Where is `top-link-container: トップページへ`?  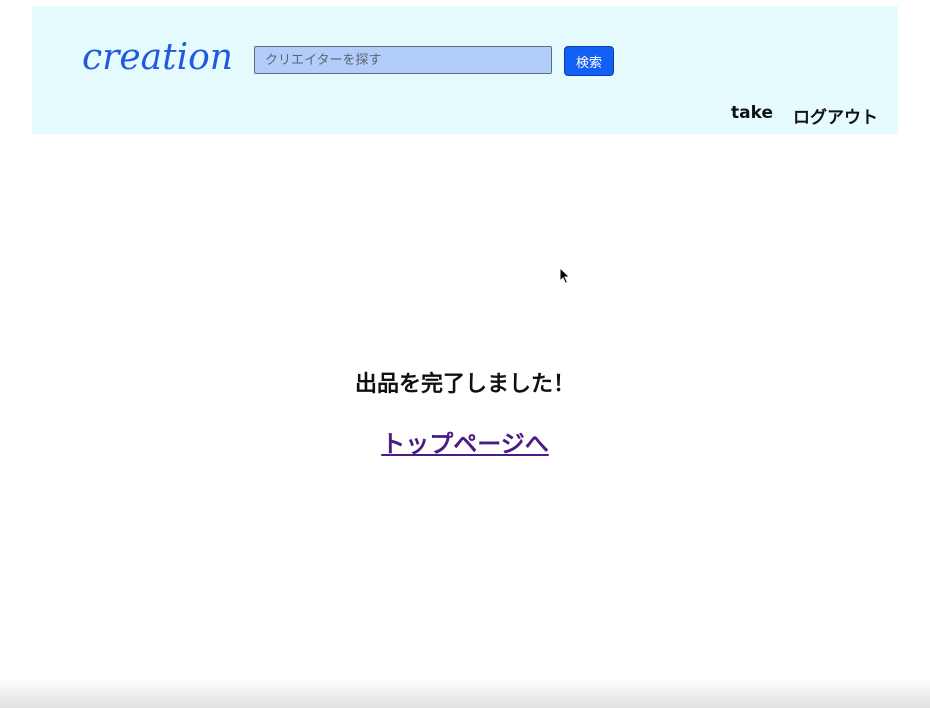 top-link-container: トップページへ is located at coordinates (465, 441).